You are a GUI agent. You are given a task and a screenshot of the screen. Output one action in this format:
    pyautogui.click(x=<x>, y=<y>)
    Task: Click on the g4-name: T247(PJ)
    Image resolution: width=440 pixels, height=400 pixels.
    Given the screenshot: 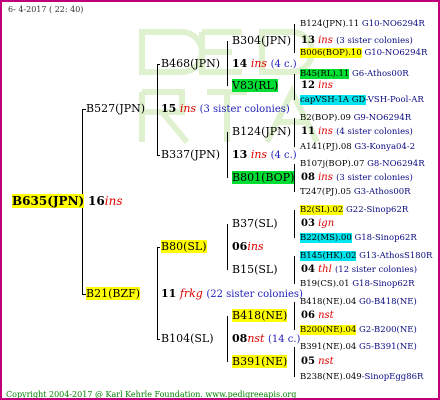 What is the action you would take?
    pyautogui.click(x=319, y=192)
    